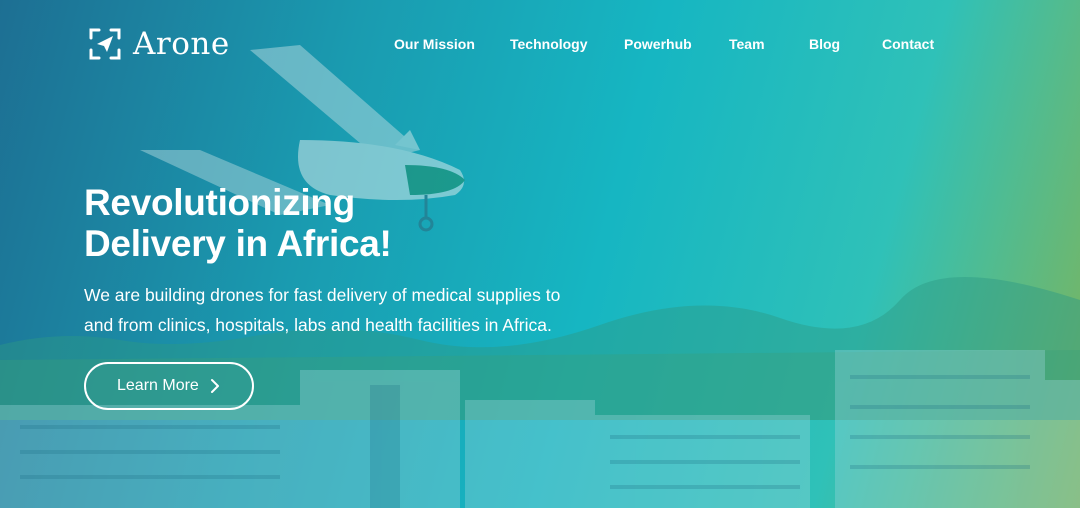  I want to click on hero-headline: Revolutionizing Delivery in Africa!, so click(314, 223).